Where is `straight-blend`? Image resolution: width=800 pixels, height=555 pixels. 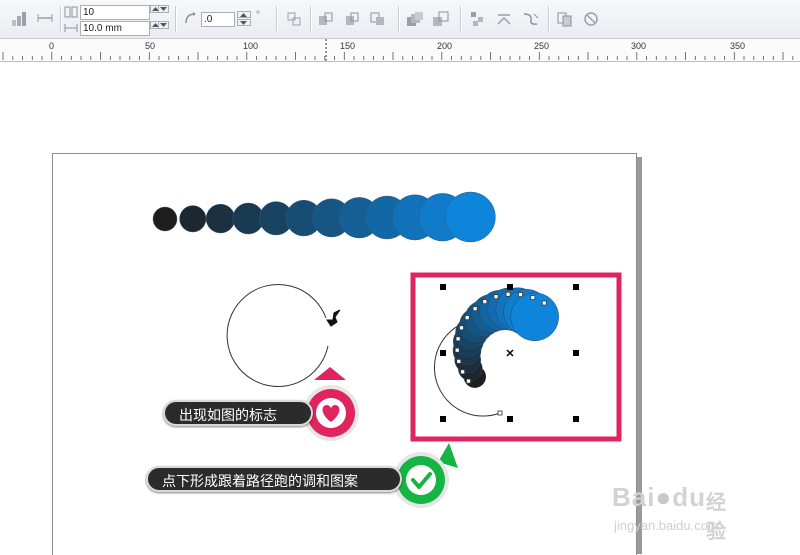 straight-blend is located at coordinates (324, 217).